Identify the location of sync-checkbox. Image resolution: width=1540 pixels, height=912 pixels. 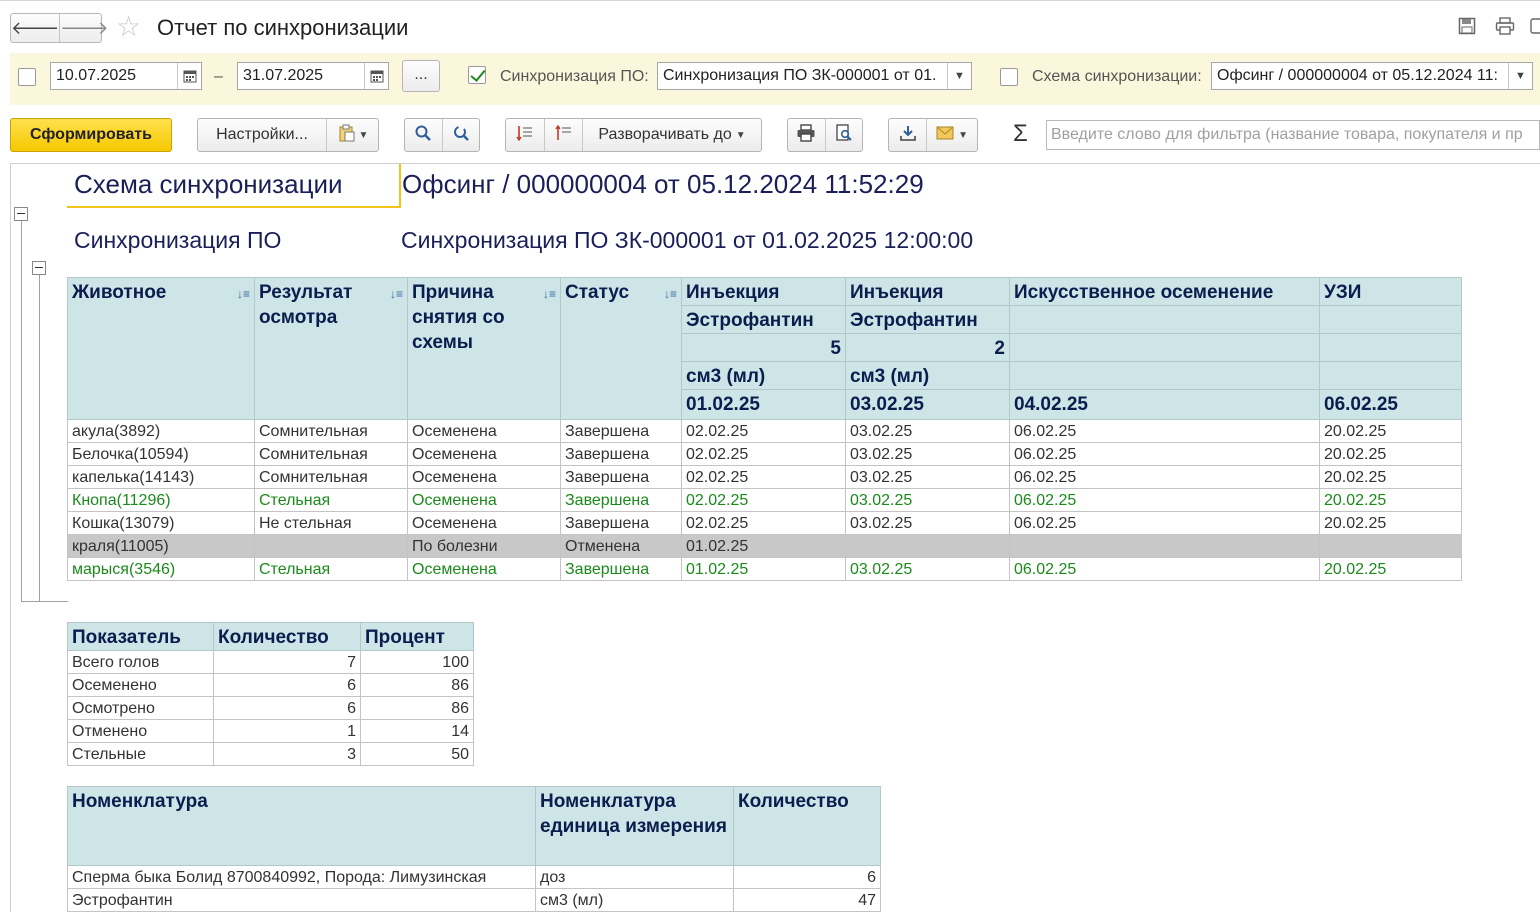
(477, 75).